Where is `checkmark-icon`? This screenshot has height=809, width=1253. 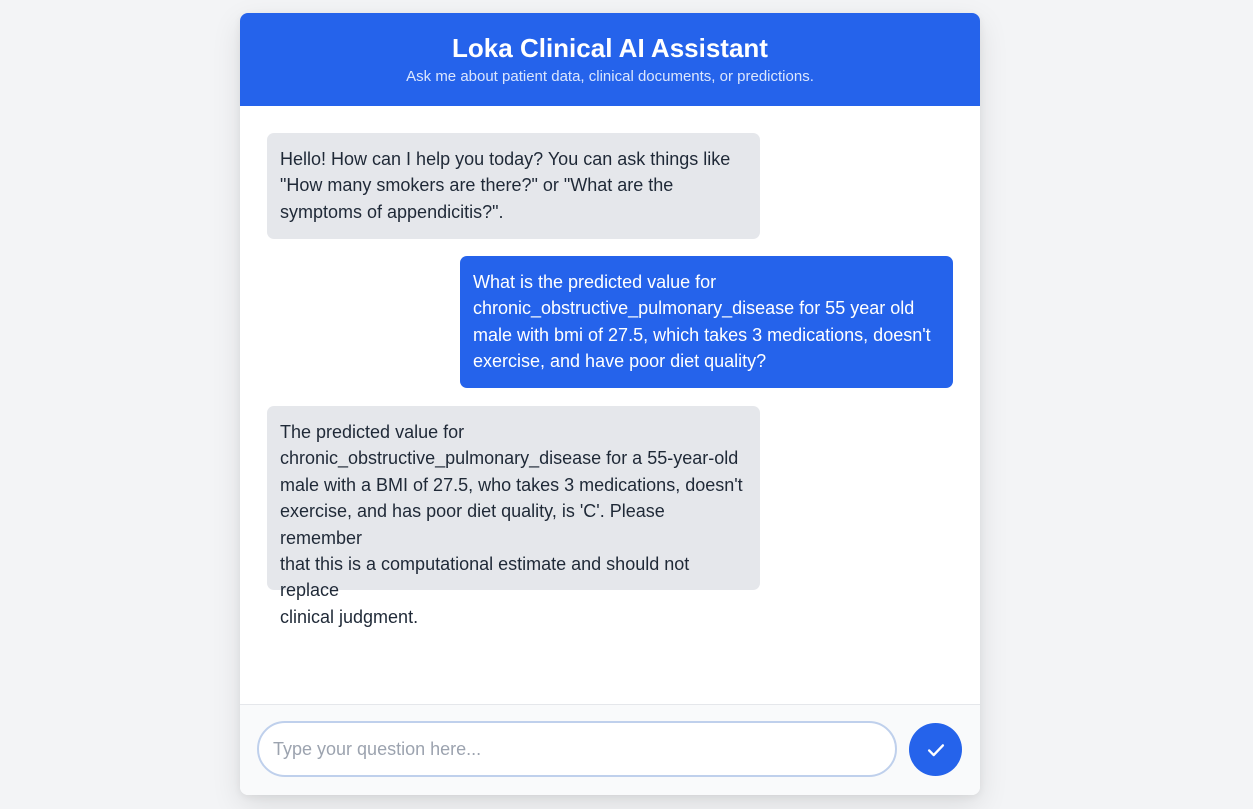 checkmark-icon is located at coordinates (936, 750).